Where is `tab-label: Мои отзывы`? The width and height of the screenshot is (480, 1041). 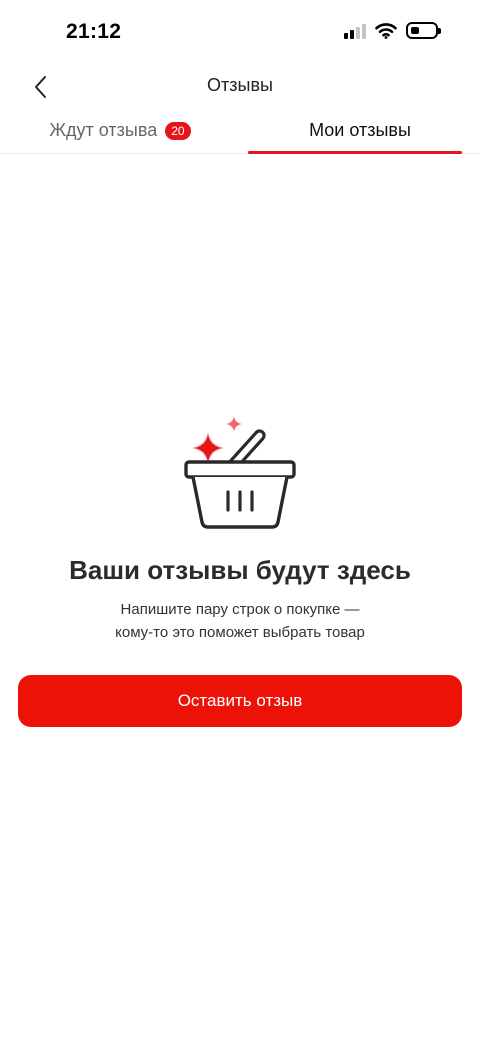
tab-label: Мои отзывы is located at coordinates (360, 130).